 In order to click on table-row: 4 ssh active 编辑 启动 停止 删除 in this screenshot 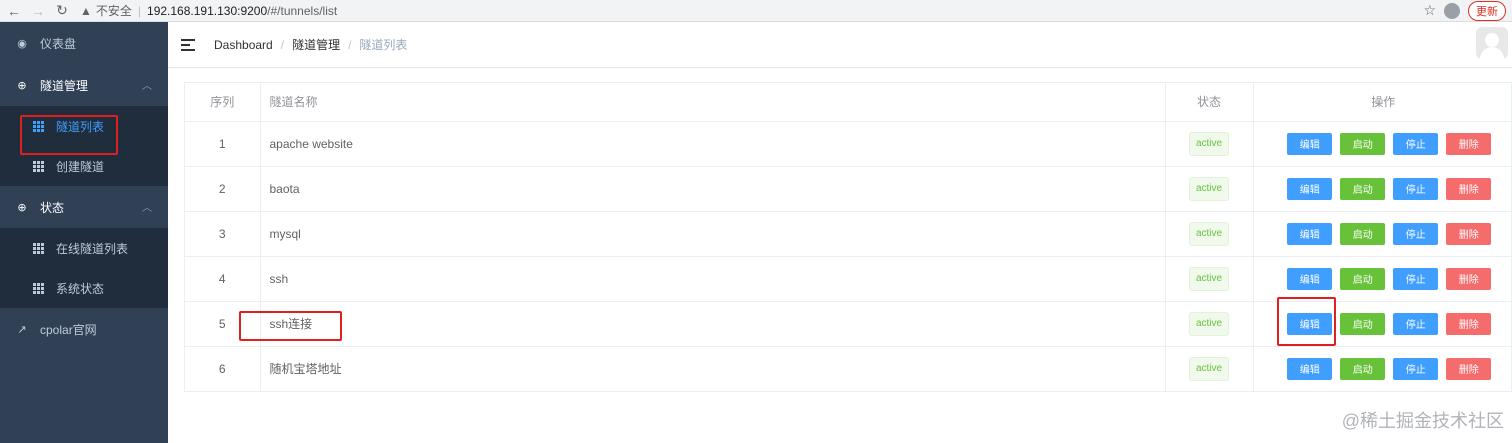, I will do `click(848, 279)`.